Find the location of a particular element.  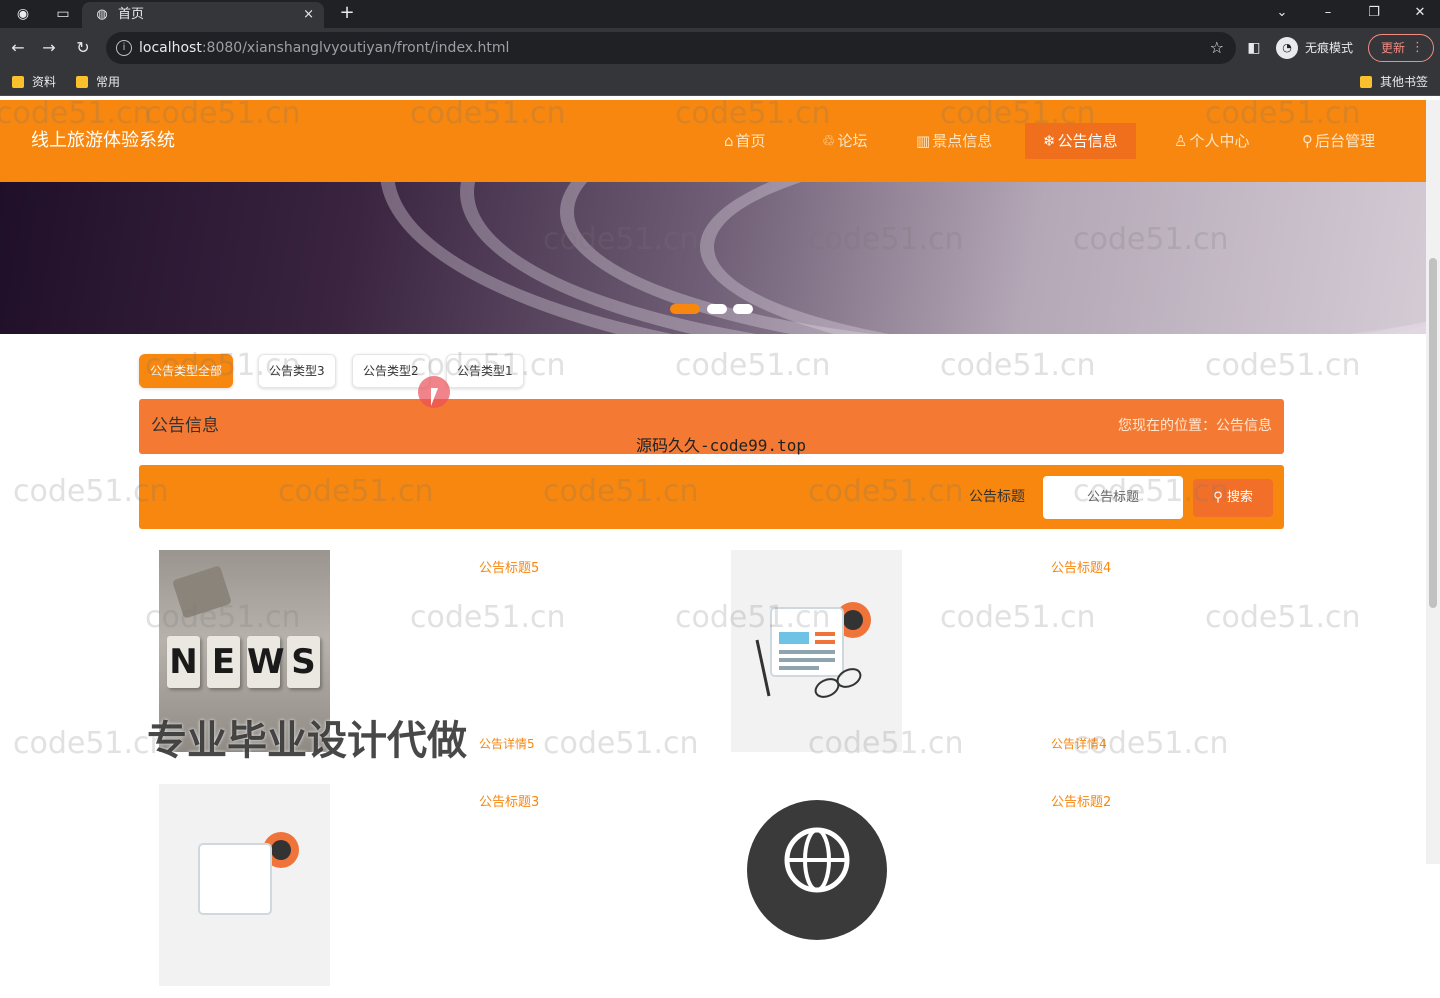

bookmark-folder-other: 其他书签 is located at coordinates (1393, 82).